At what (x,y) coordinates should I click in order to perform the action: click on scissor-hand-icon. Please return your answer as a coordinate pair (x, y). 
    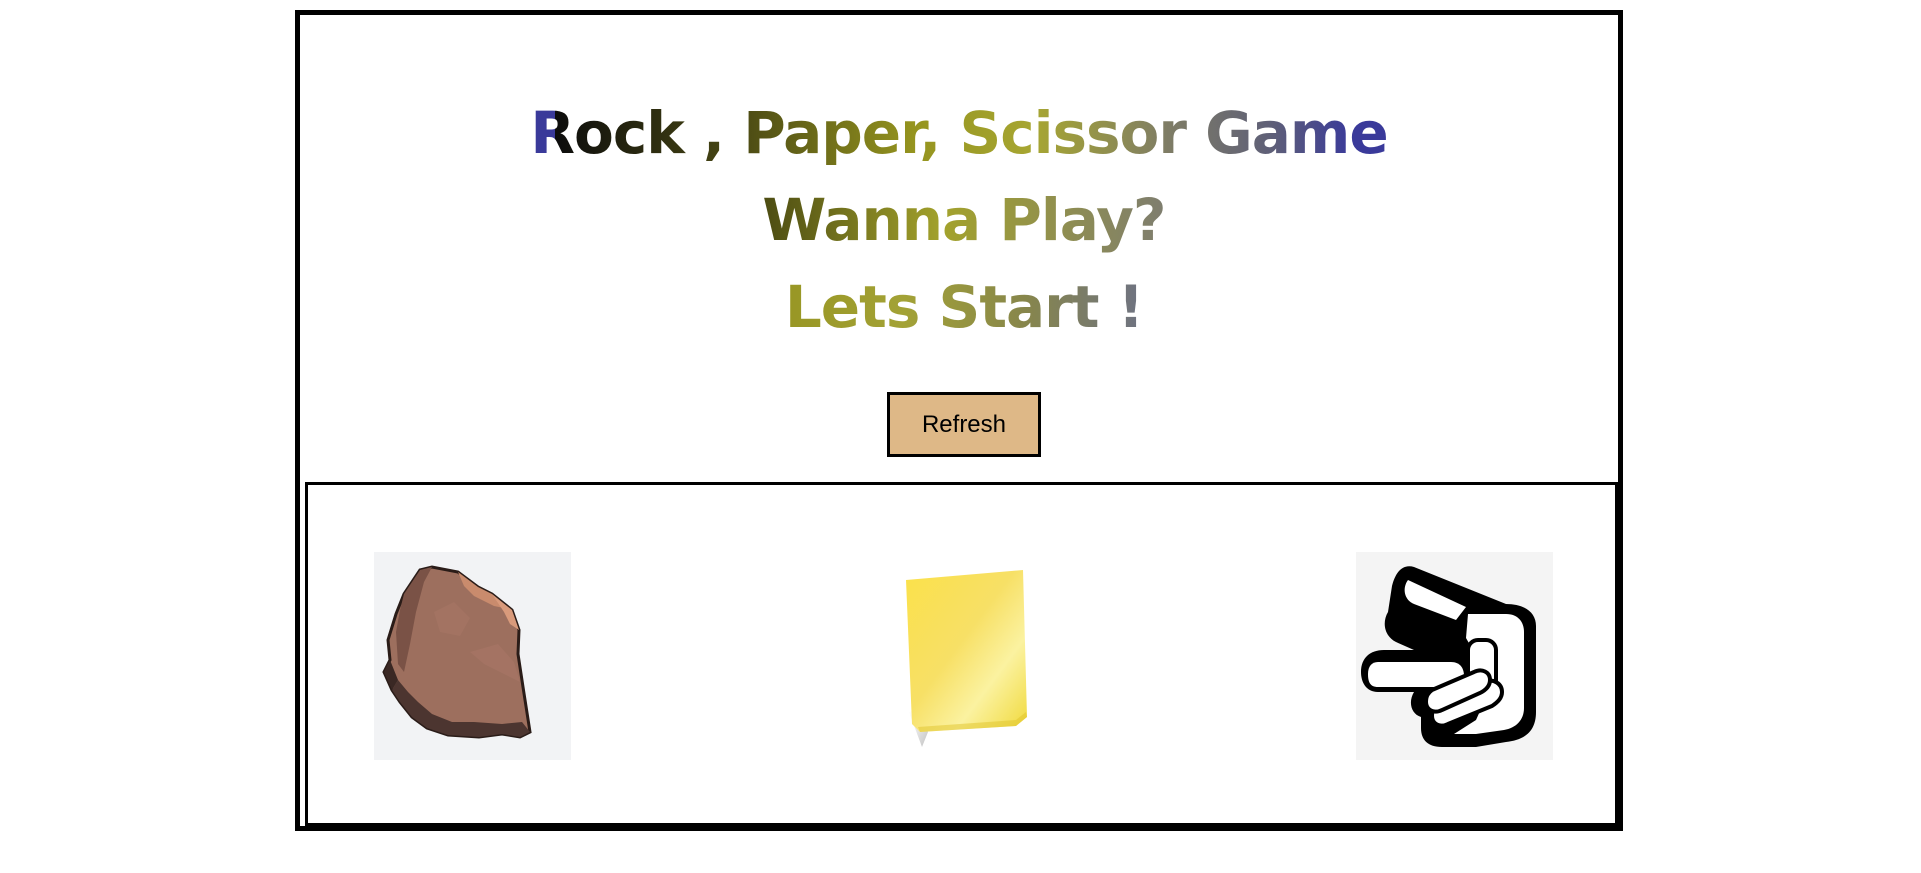
    Looking at the image, I should click on (1448, 656).